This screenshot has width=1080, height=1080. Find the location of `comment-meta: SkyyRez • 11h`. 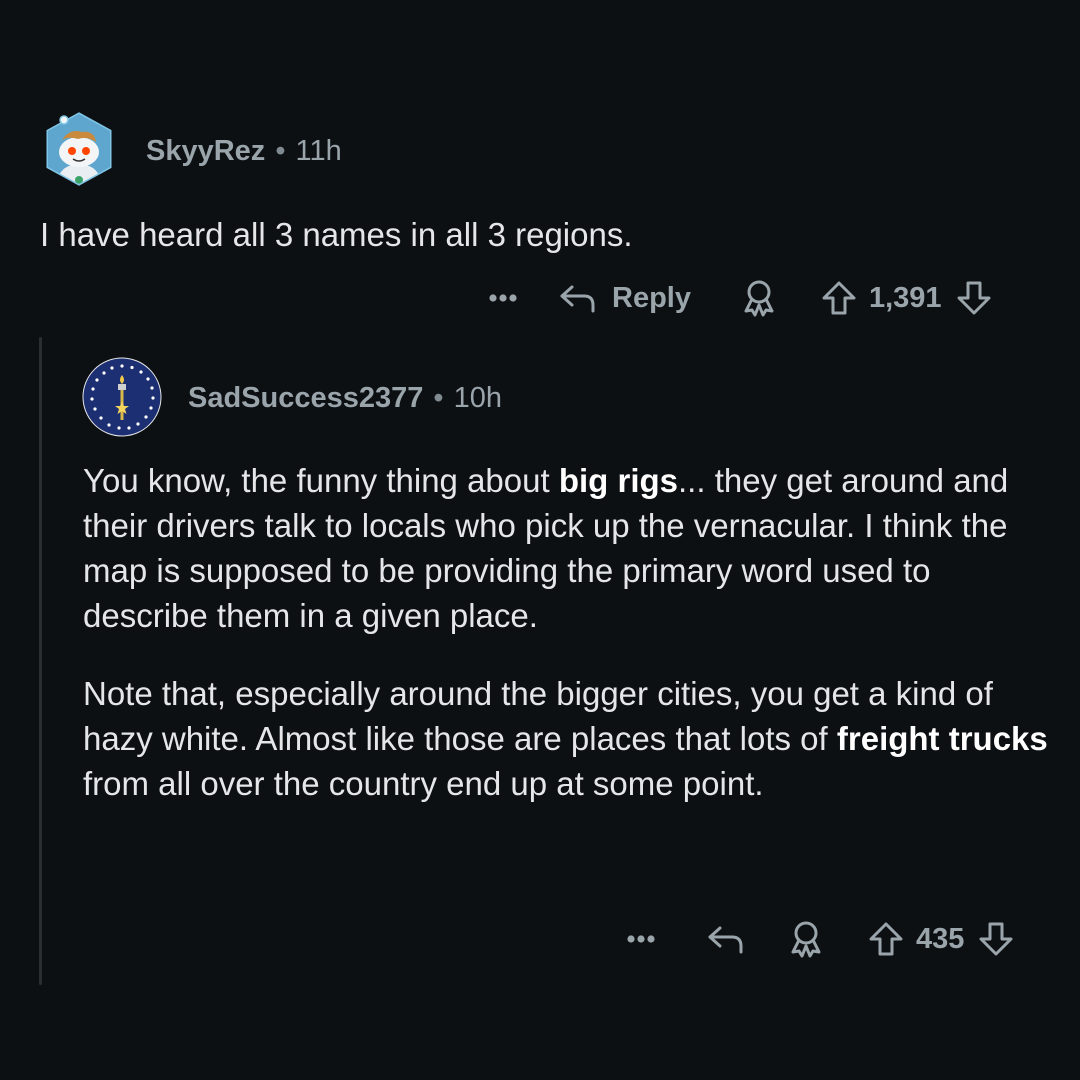

comment-meta: SkyyRez • 11h is located at coordinates (244, 151).